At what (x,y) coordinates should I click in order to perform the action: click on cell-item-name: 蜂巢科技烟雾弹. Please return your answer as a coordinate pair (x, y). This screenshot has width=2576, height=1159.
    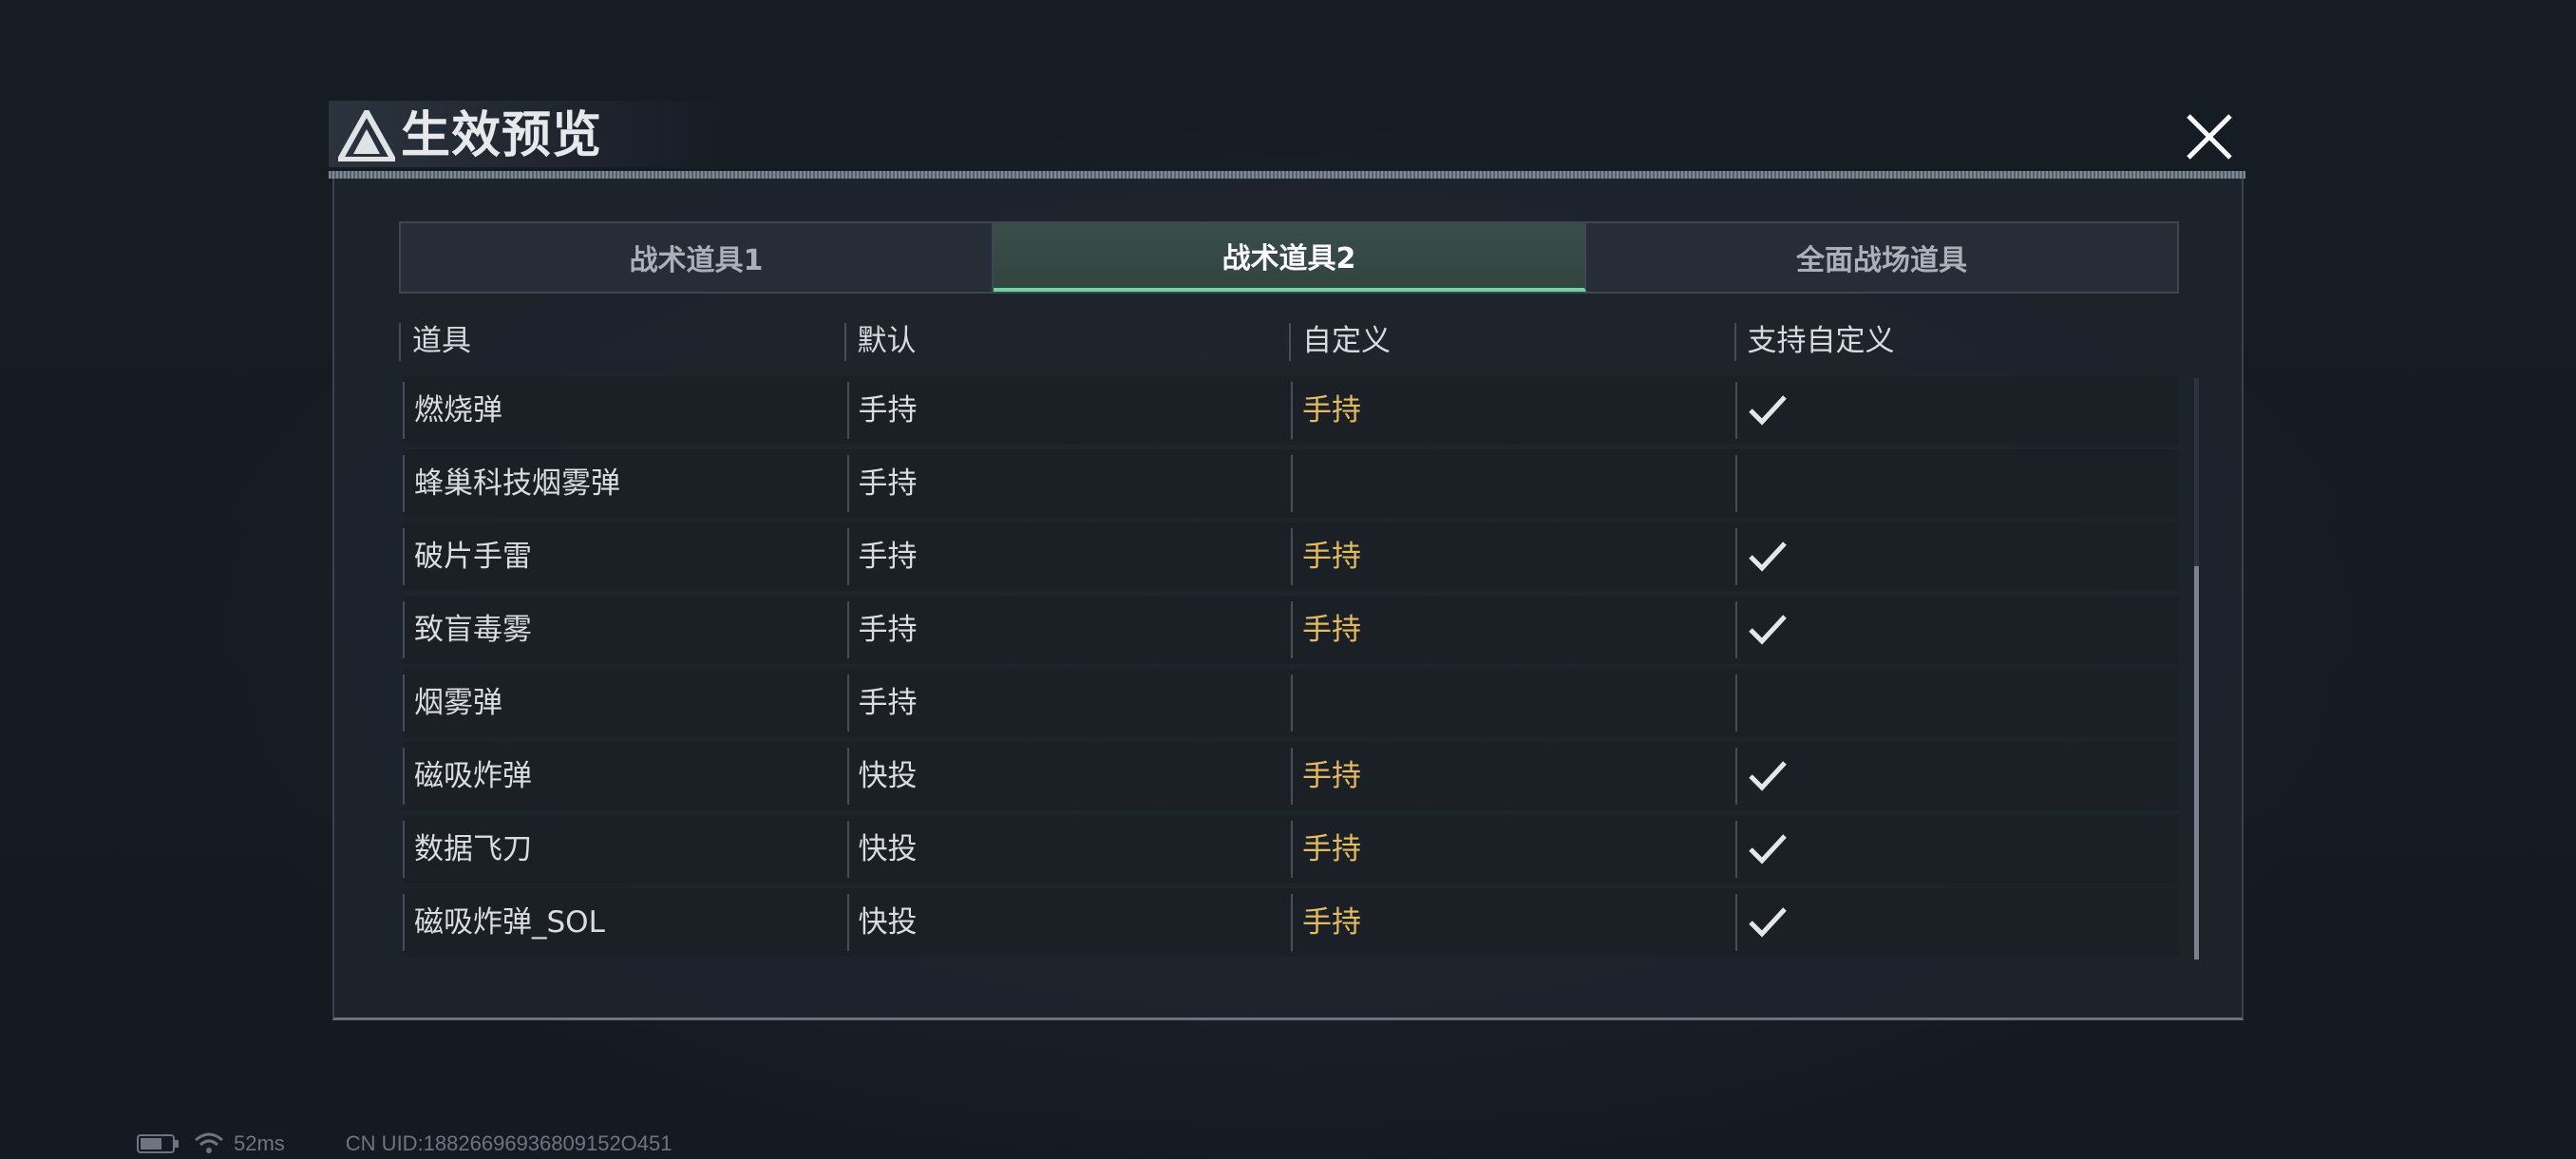
    Looking at the image, I should click on (625, 483).